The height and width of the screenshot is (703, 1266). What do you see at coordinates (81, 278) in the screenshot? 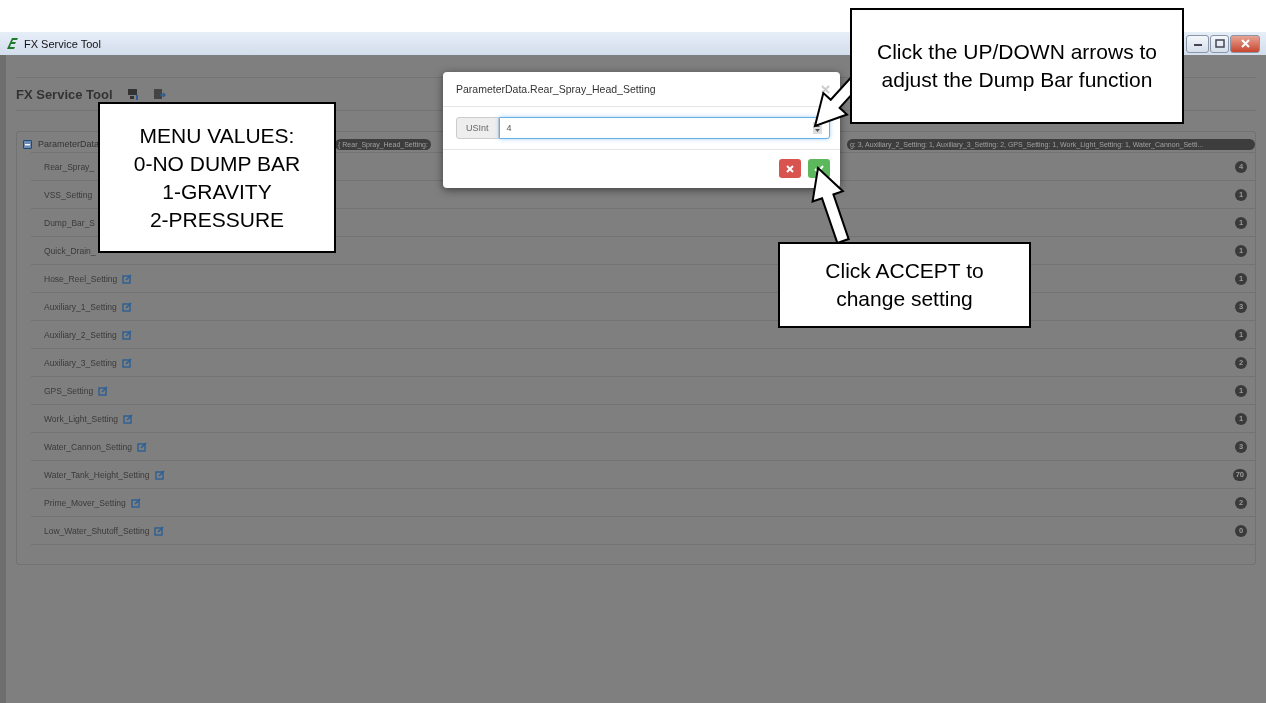
I see `parameter-name: Hose_Reel_Setting` at bounding box center [81, 278].